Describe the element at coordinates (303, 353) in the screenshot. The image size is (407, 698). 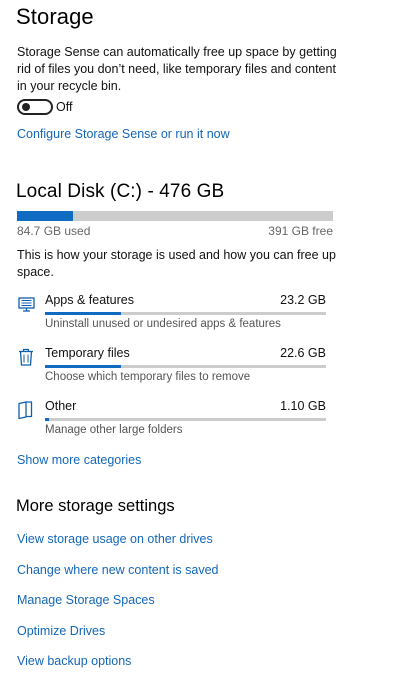
I see `category-size-temporary-files: 22.6 GB` at that location.